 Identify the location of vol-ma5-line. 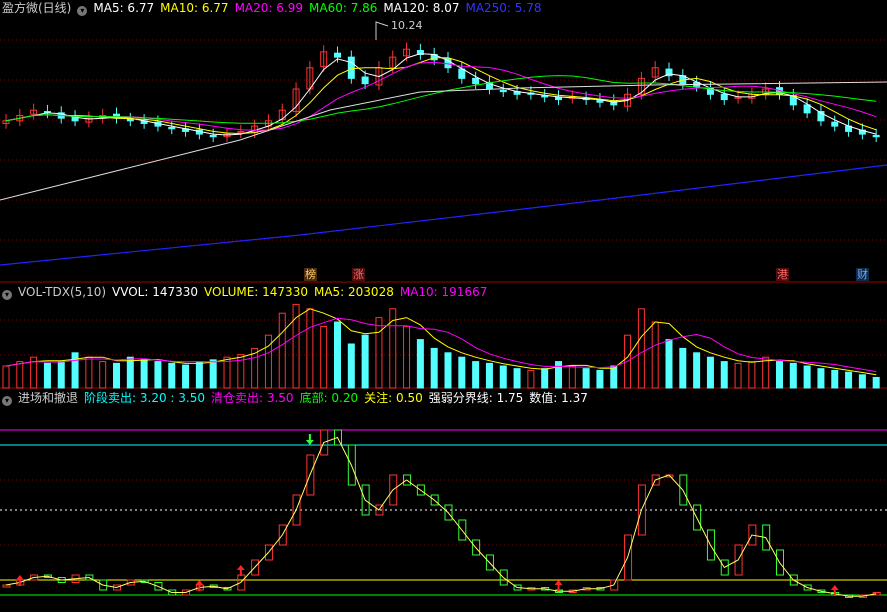
(441, 342).